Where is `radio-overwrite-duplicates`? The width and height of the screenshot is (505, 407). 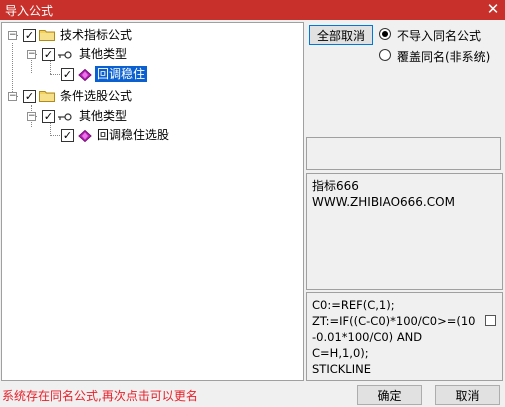
radio-overwrite-duplicates is located at coordinates (385, 55).